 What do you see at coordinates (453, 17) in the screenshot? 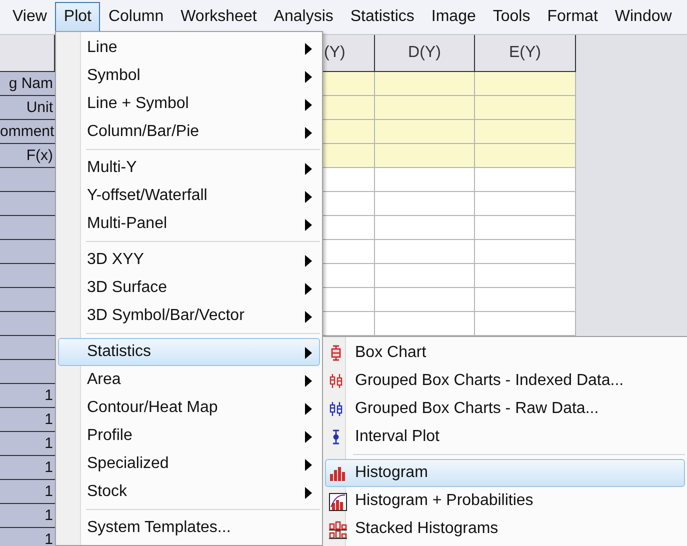
I see `menu-item: Image` at bounding box center [453, 17].